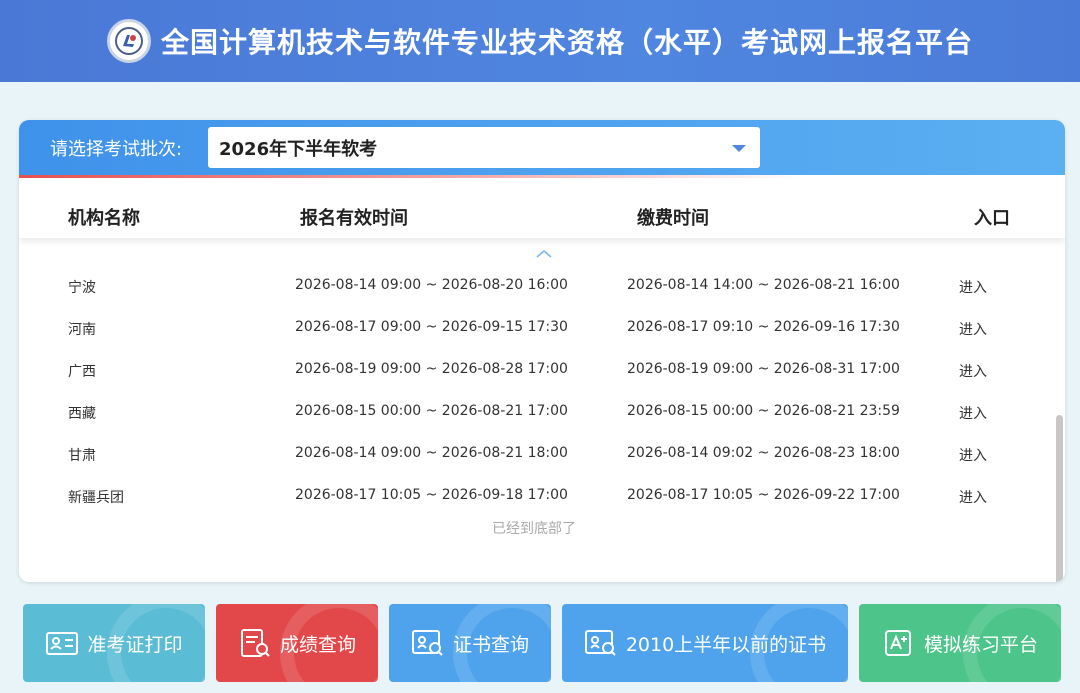  I want to click on batch-selected-value: 2026年下半年软考, so click(298, 149).